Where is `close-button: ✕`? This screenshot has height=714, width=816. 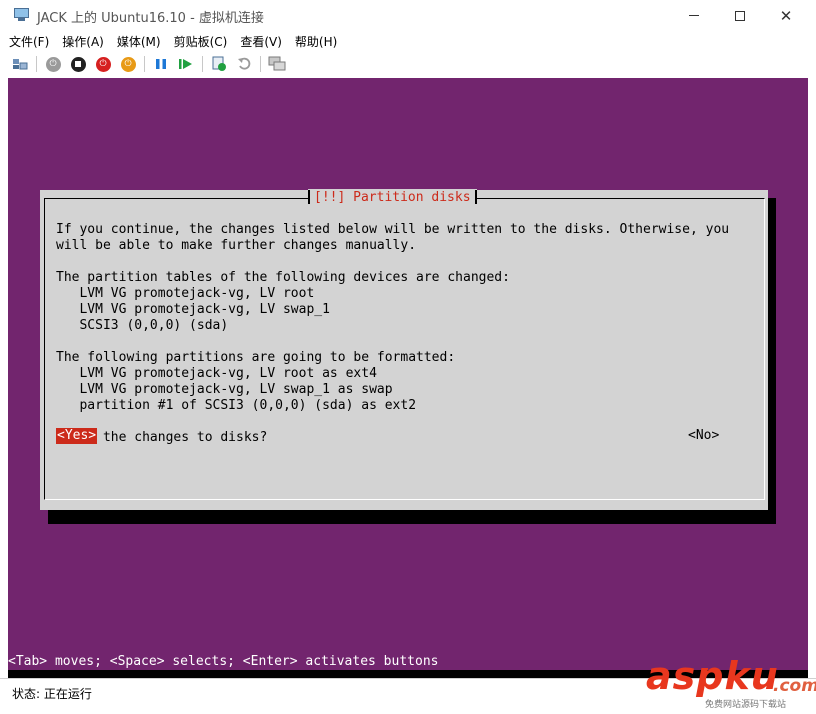 close-button: ✕ is located at coordinates (786, 15).